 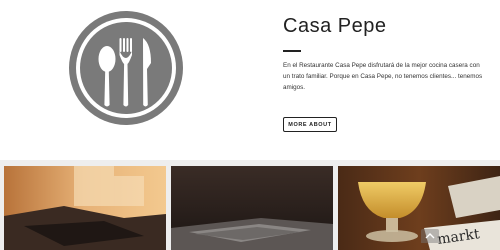 What do you see at coordinates (292, 51) in the screenshot?
I see `title-divider` at bounding box center [292, 51].